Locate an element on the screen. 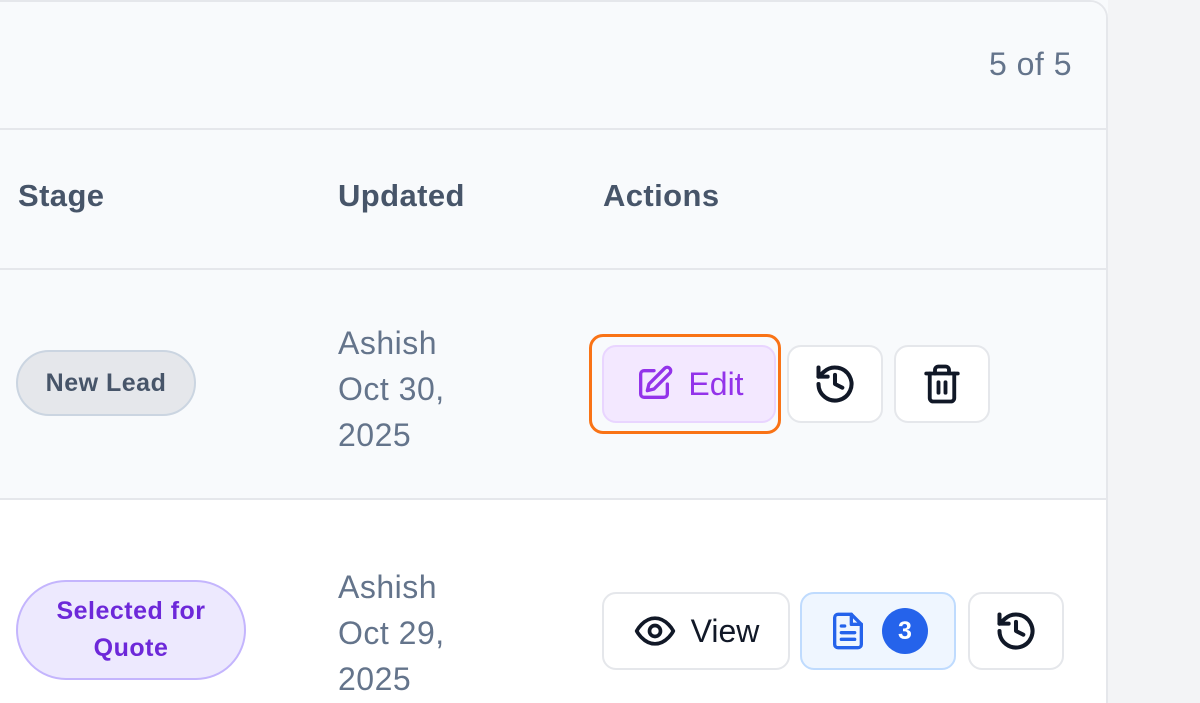  updated-cell: Ashish Oct 29, 2025 is located at coordinates (448, 633).